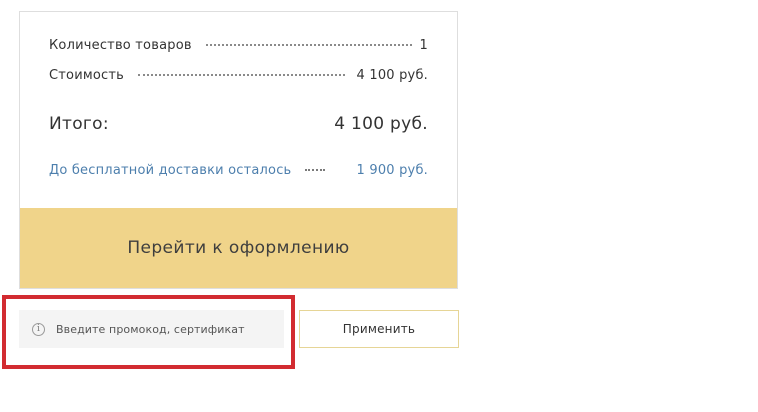  Describe the element at coordinates (238, 248) in the screenshot. I see `checkout-button: Перейти к оформлению` at that location.